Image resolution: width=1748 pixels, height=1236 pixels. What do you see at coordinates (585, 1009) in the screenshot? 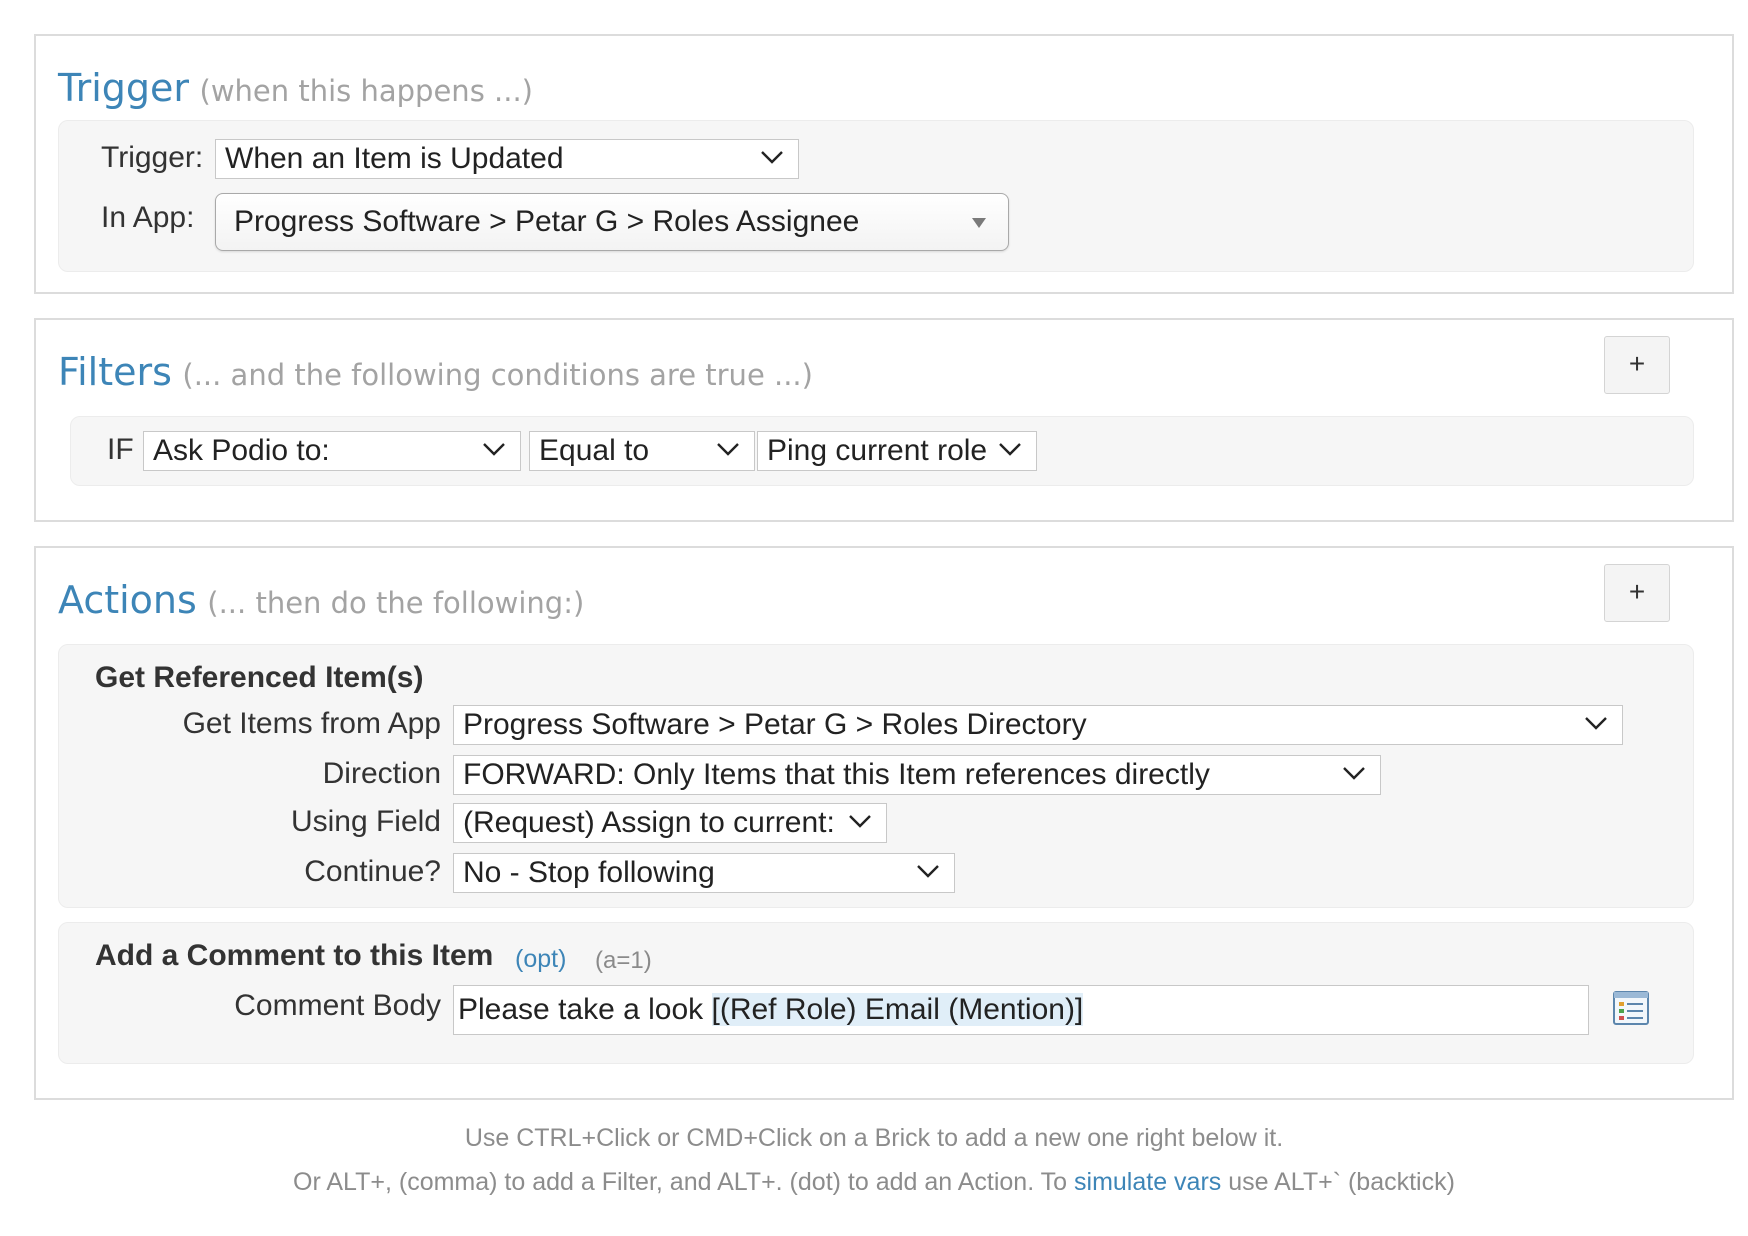
I see `comment-body-text: Please take a look` at bounding box center [585, 1009].